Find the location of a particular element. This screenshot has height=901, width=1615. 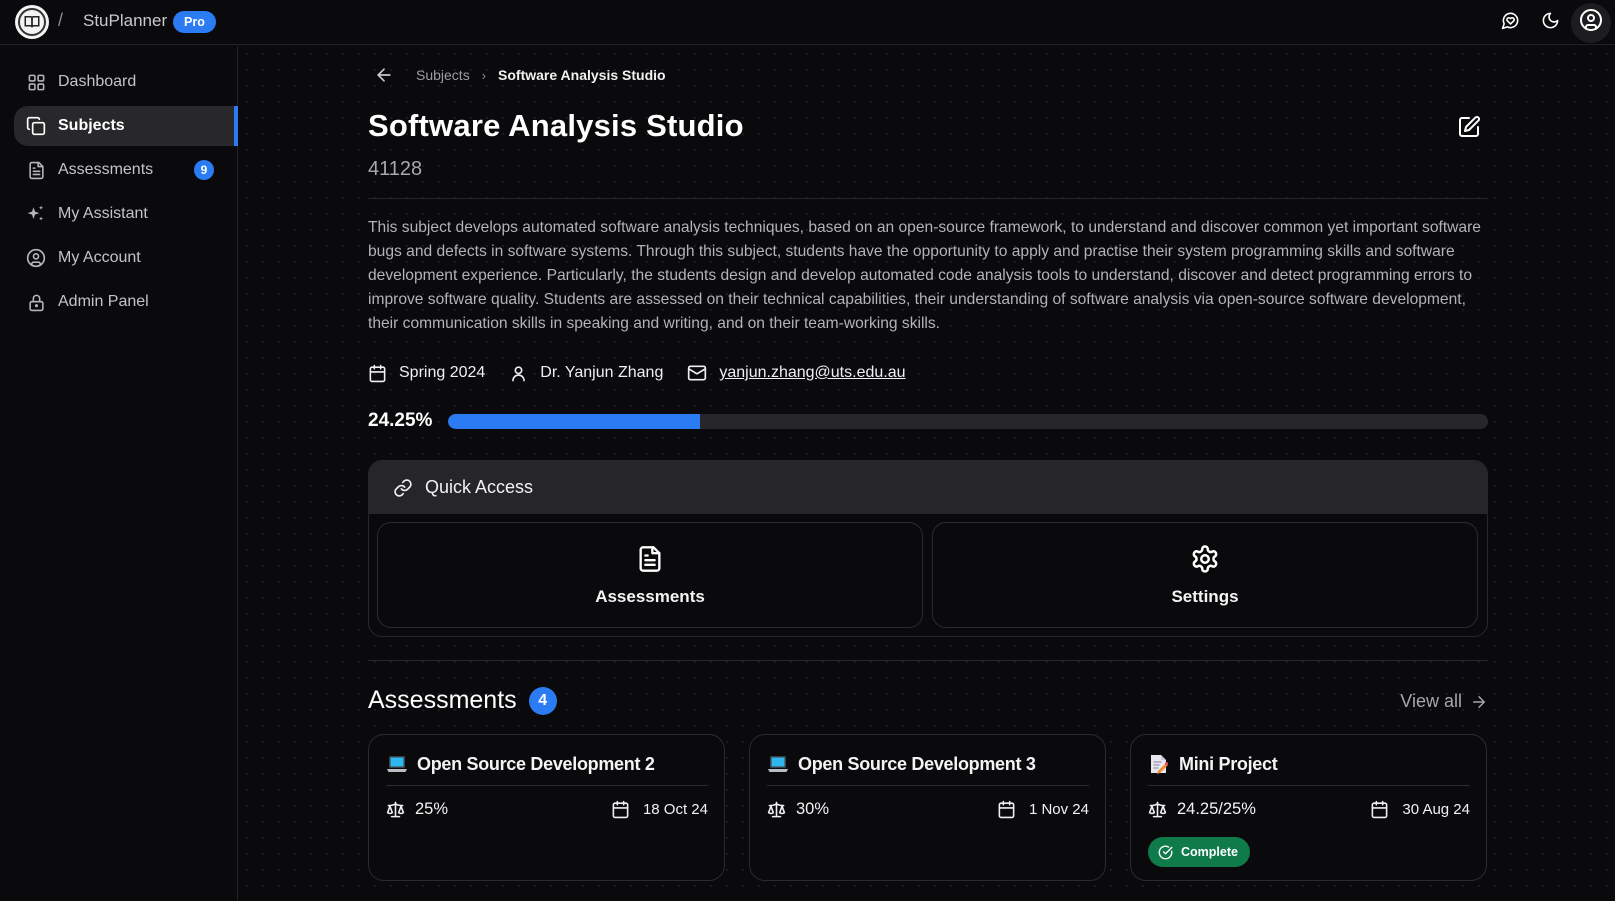

feedback-button is located at coordinates (1510, 23).